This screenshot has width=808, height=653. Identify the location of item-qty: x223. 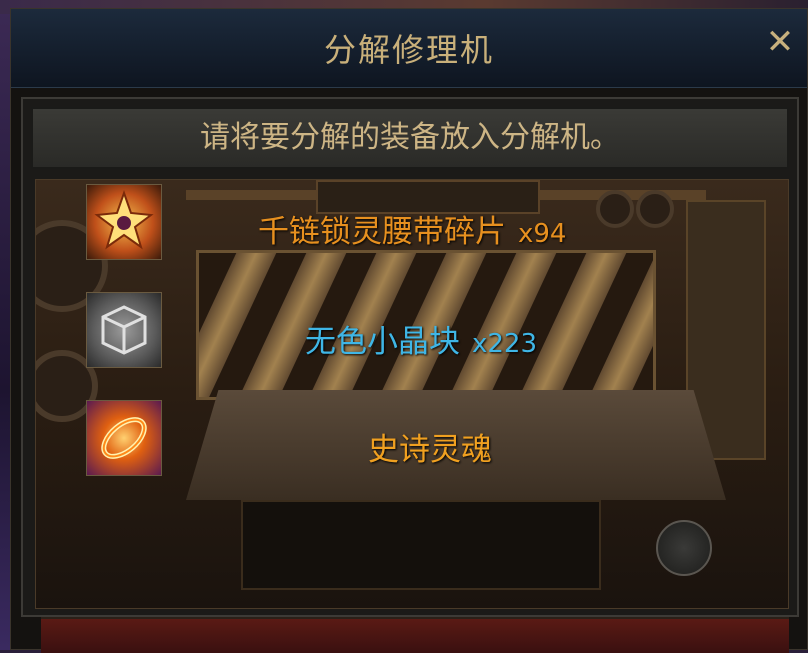
(505, 344).